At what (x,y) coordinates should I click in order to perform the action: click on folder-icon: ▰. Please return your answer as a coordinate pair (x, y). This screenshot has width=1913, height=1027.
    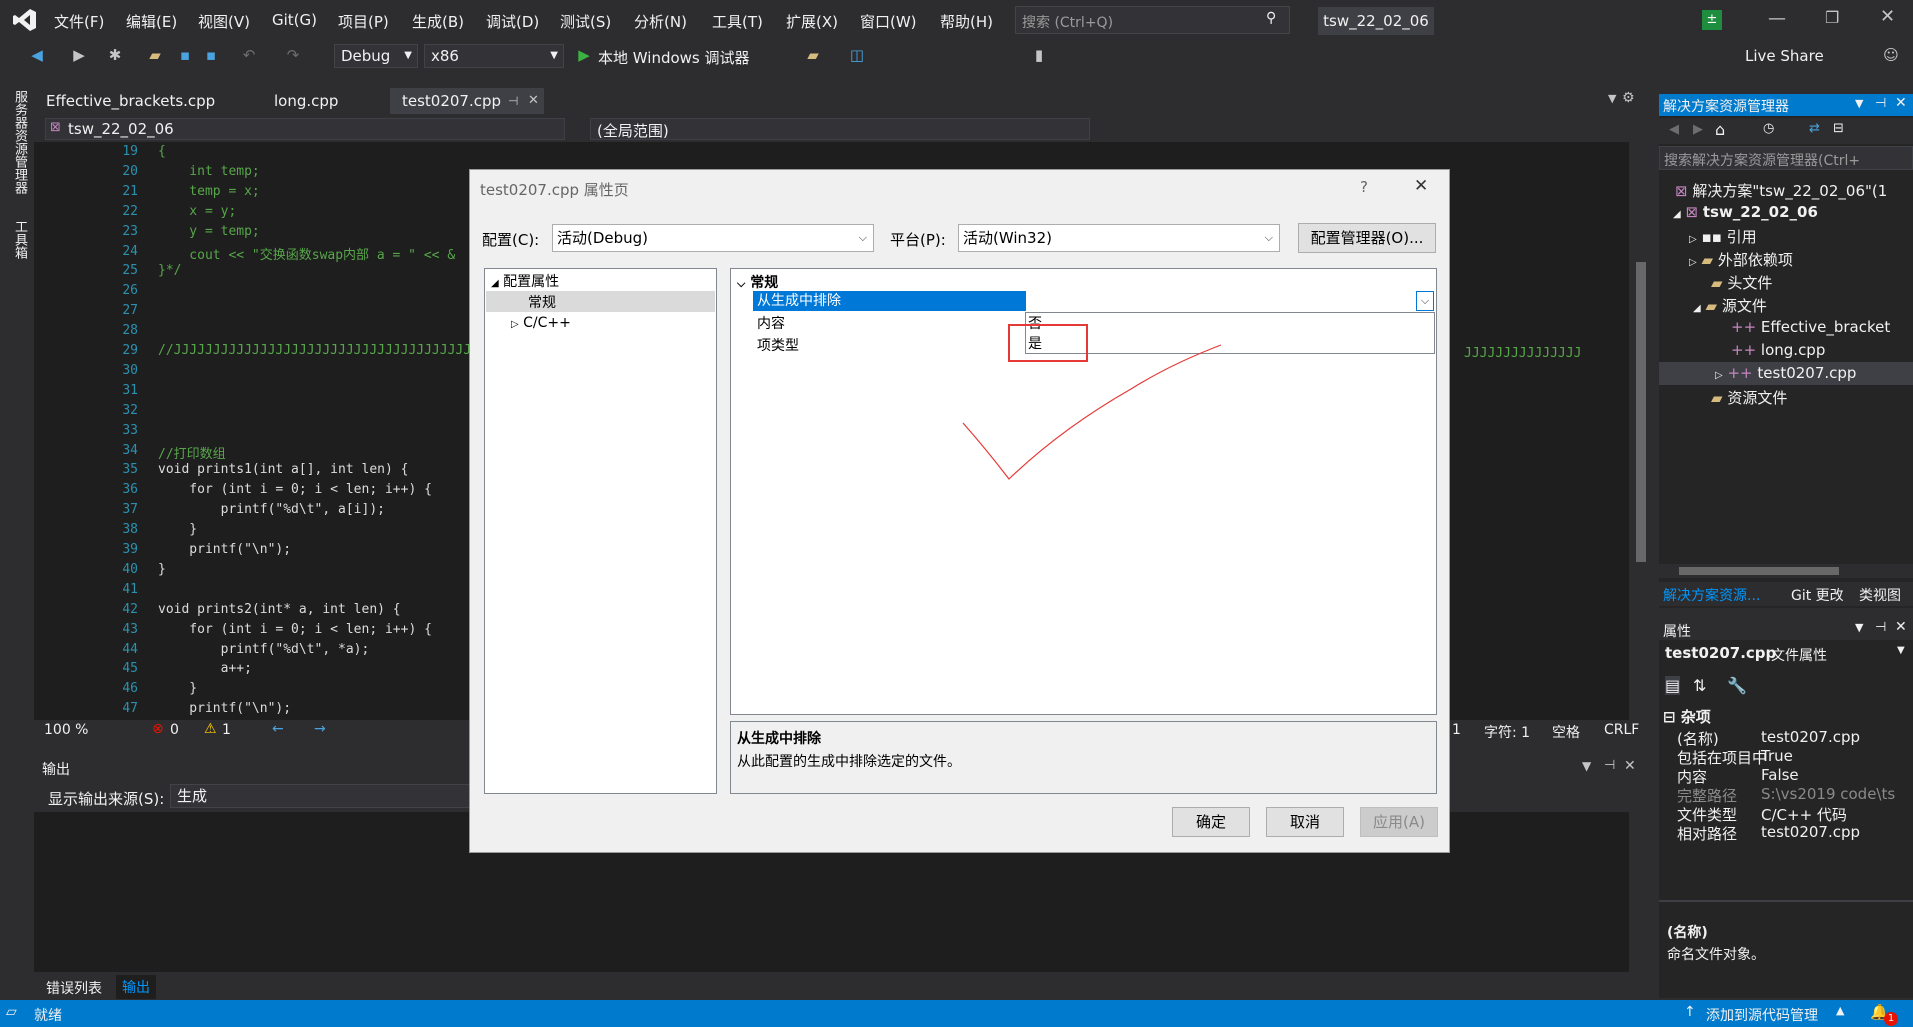
    Looking at the image, I should click on (813, 55).